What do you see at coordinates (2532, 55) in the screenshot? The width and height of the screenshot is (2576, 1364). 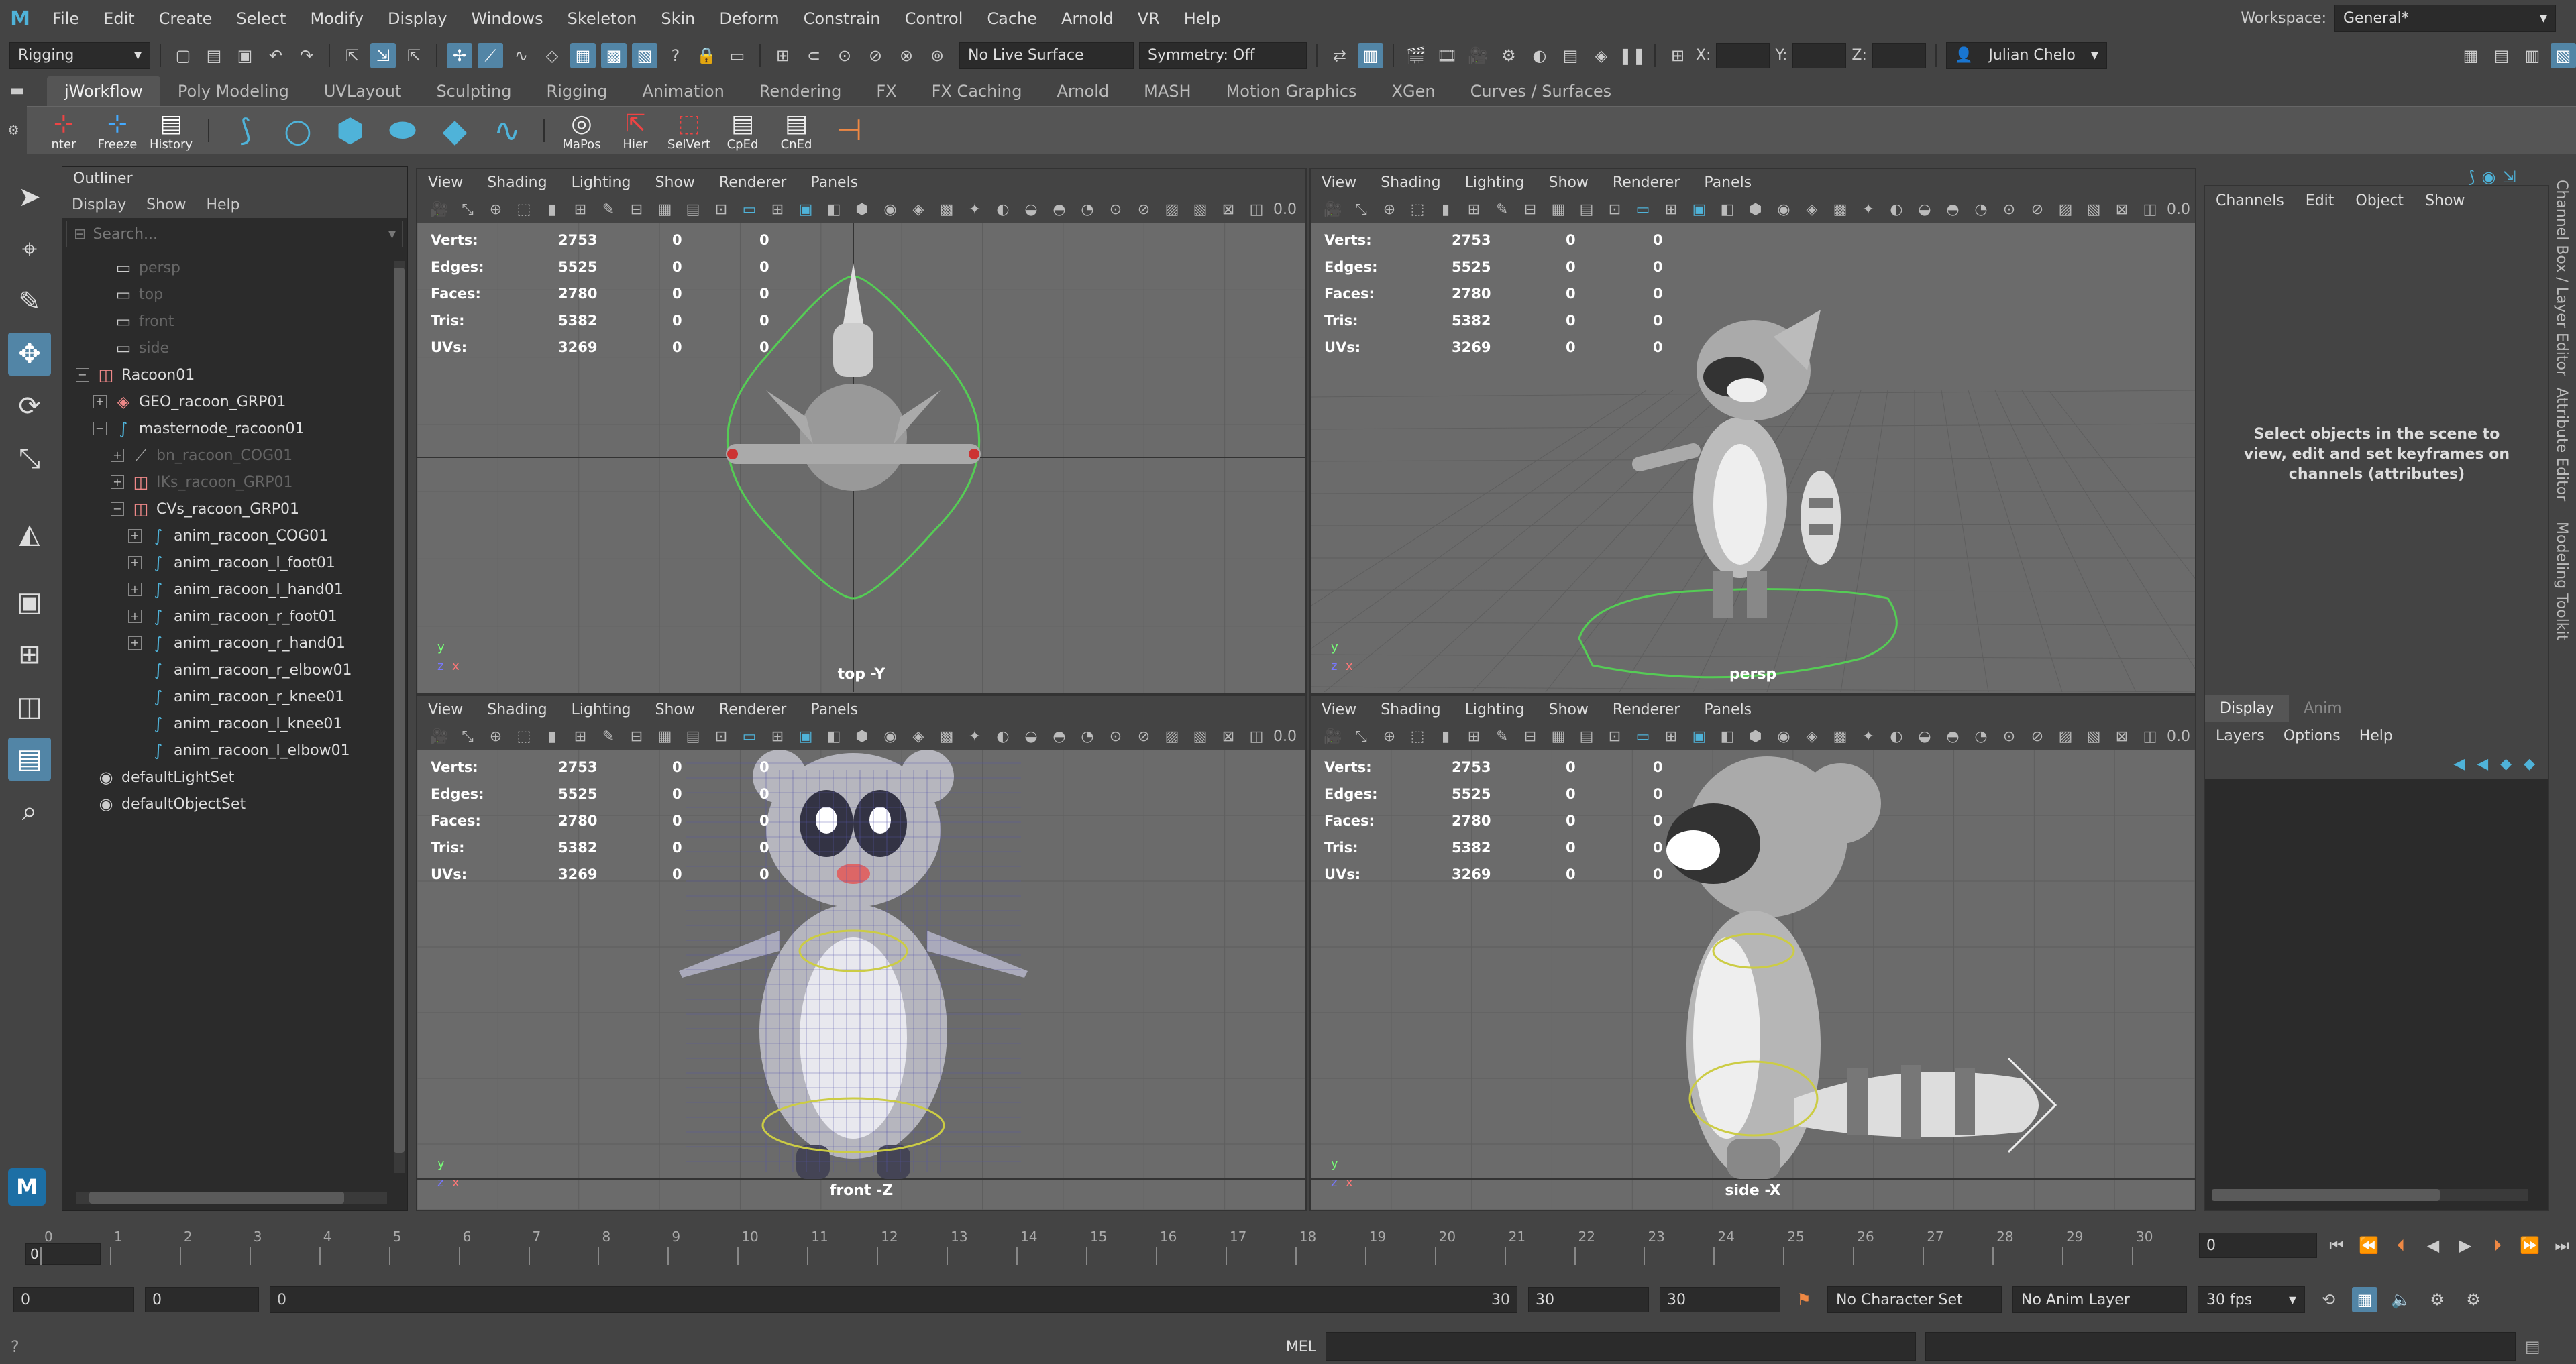 I see `tool-settings-icon: ▥` at bounding box center [2532, 55].